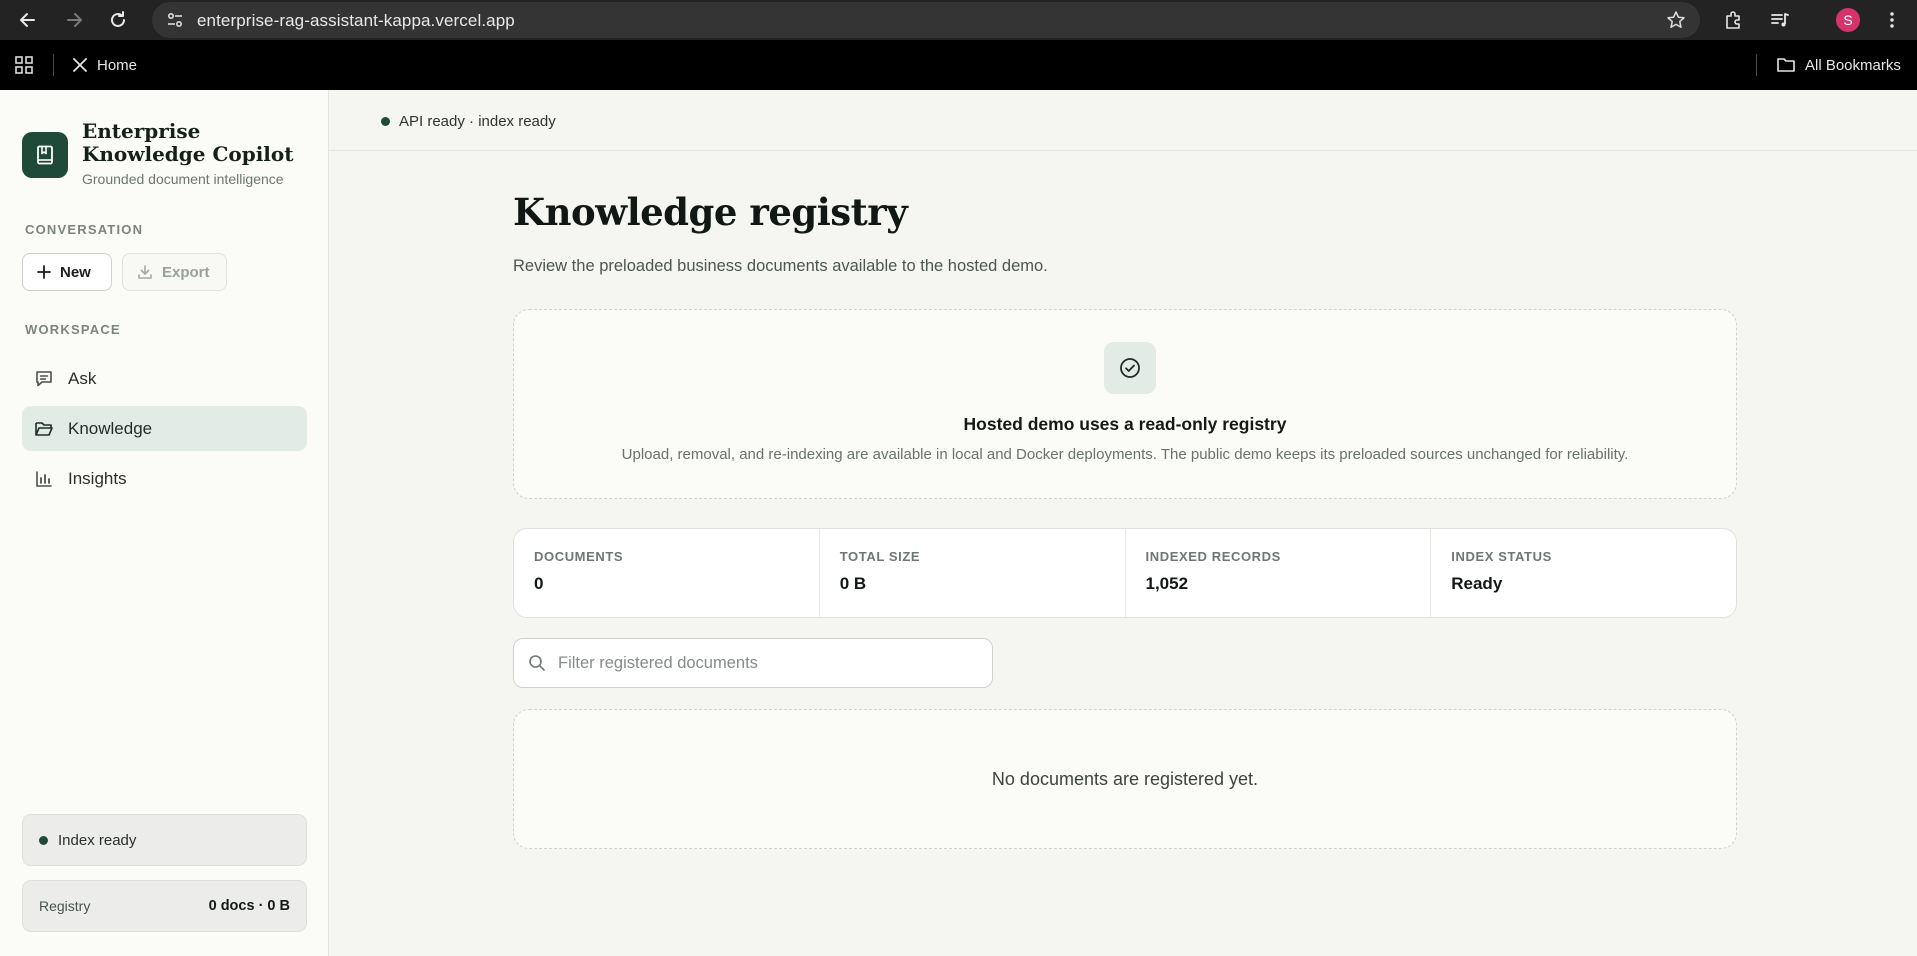 The height and width of the screenshot is (956, 1917). What do you see at coordinates (880, 556) in the screenshot?
I see `stat-label: TOTAL SIZE` at bounding box center [880, 556].